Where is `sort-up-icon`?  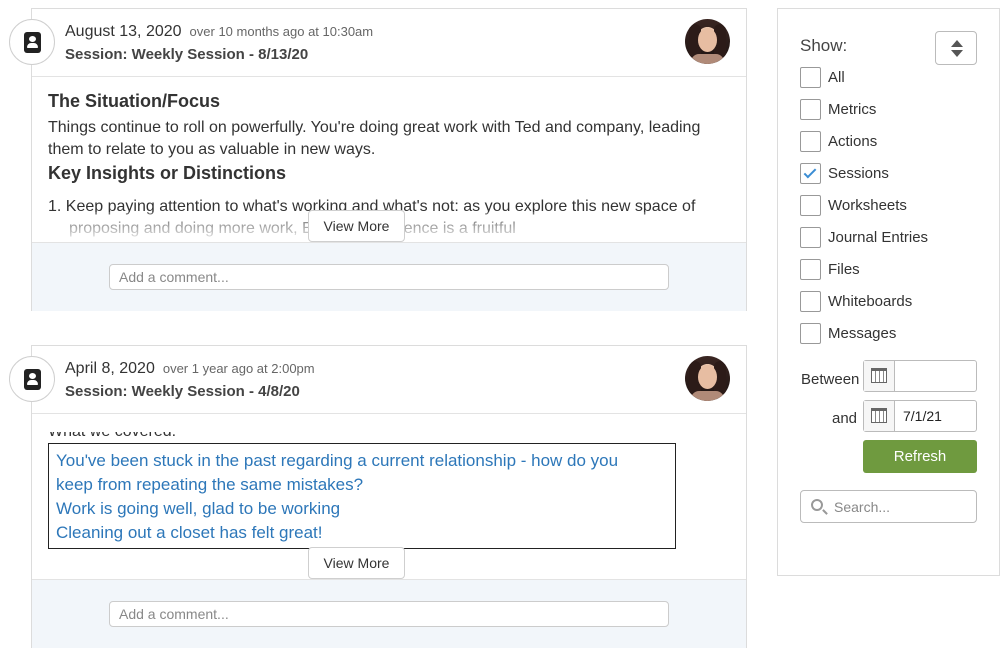 sort-up-icon is located at coordinates (957, 43).